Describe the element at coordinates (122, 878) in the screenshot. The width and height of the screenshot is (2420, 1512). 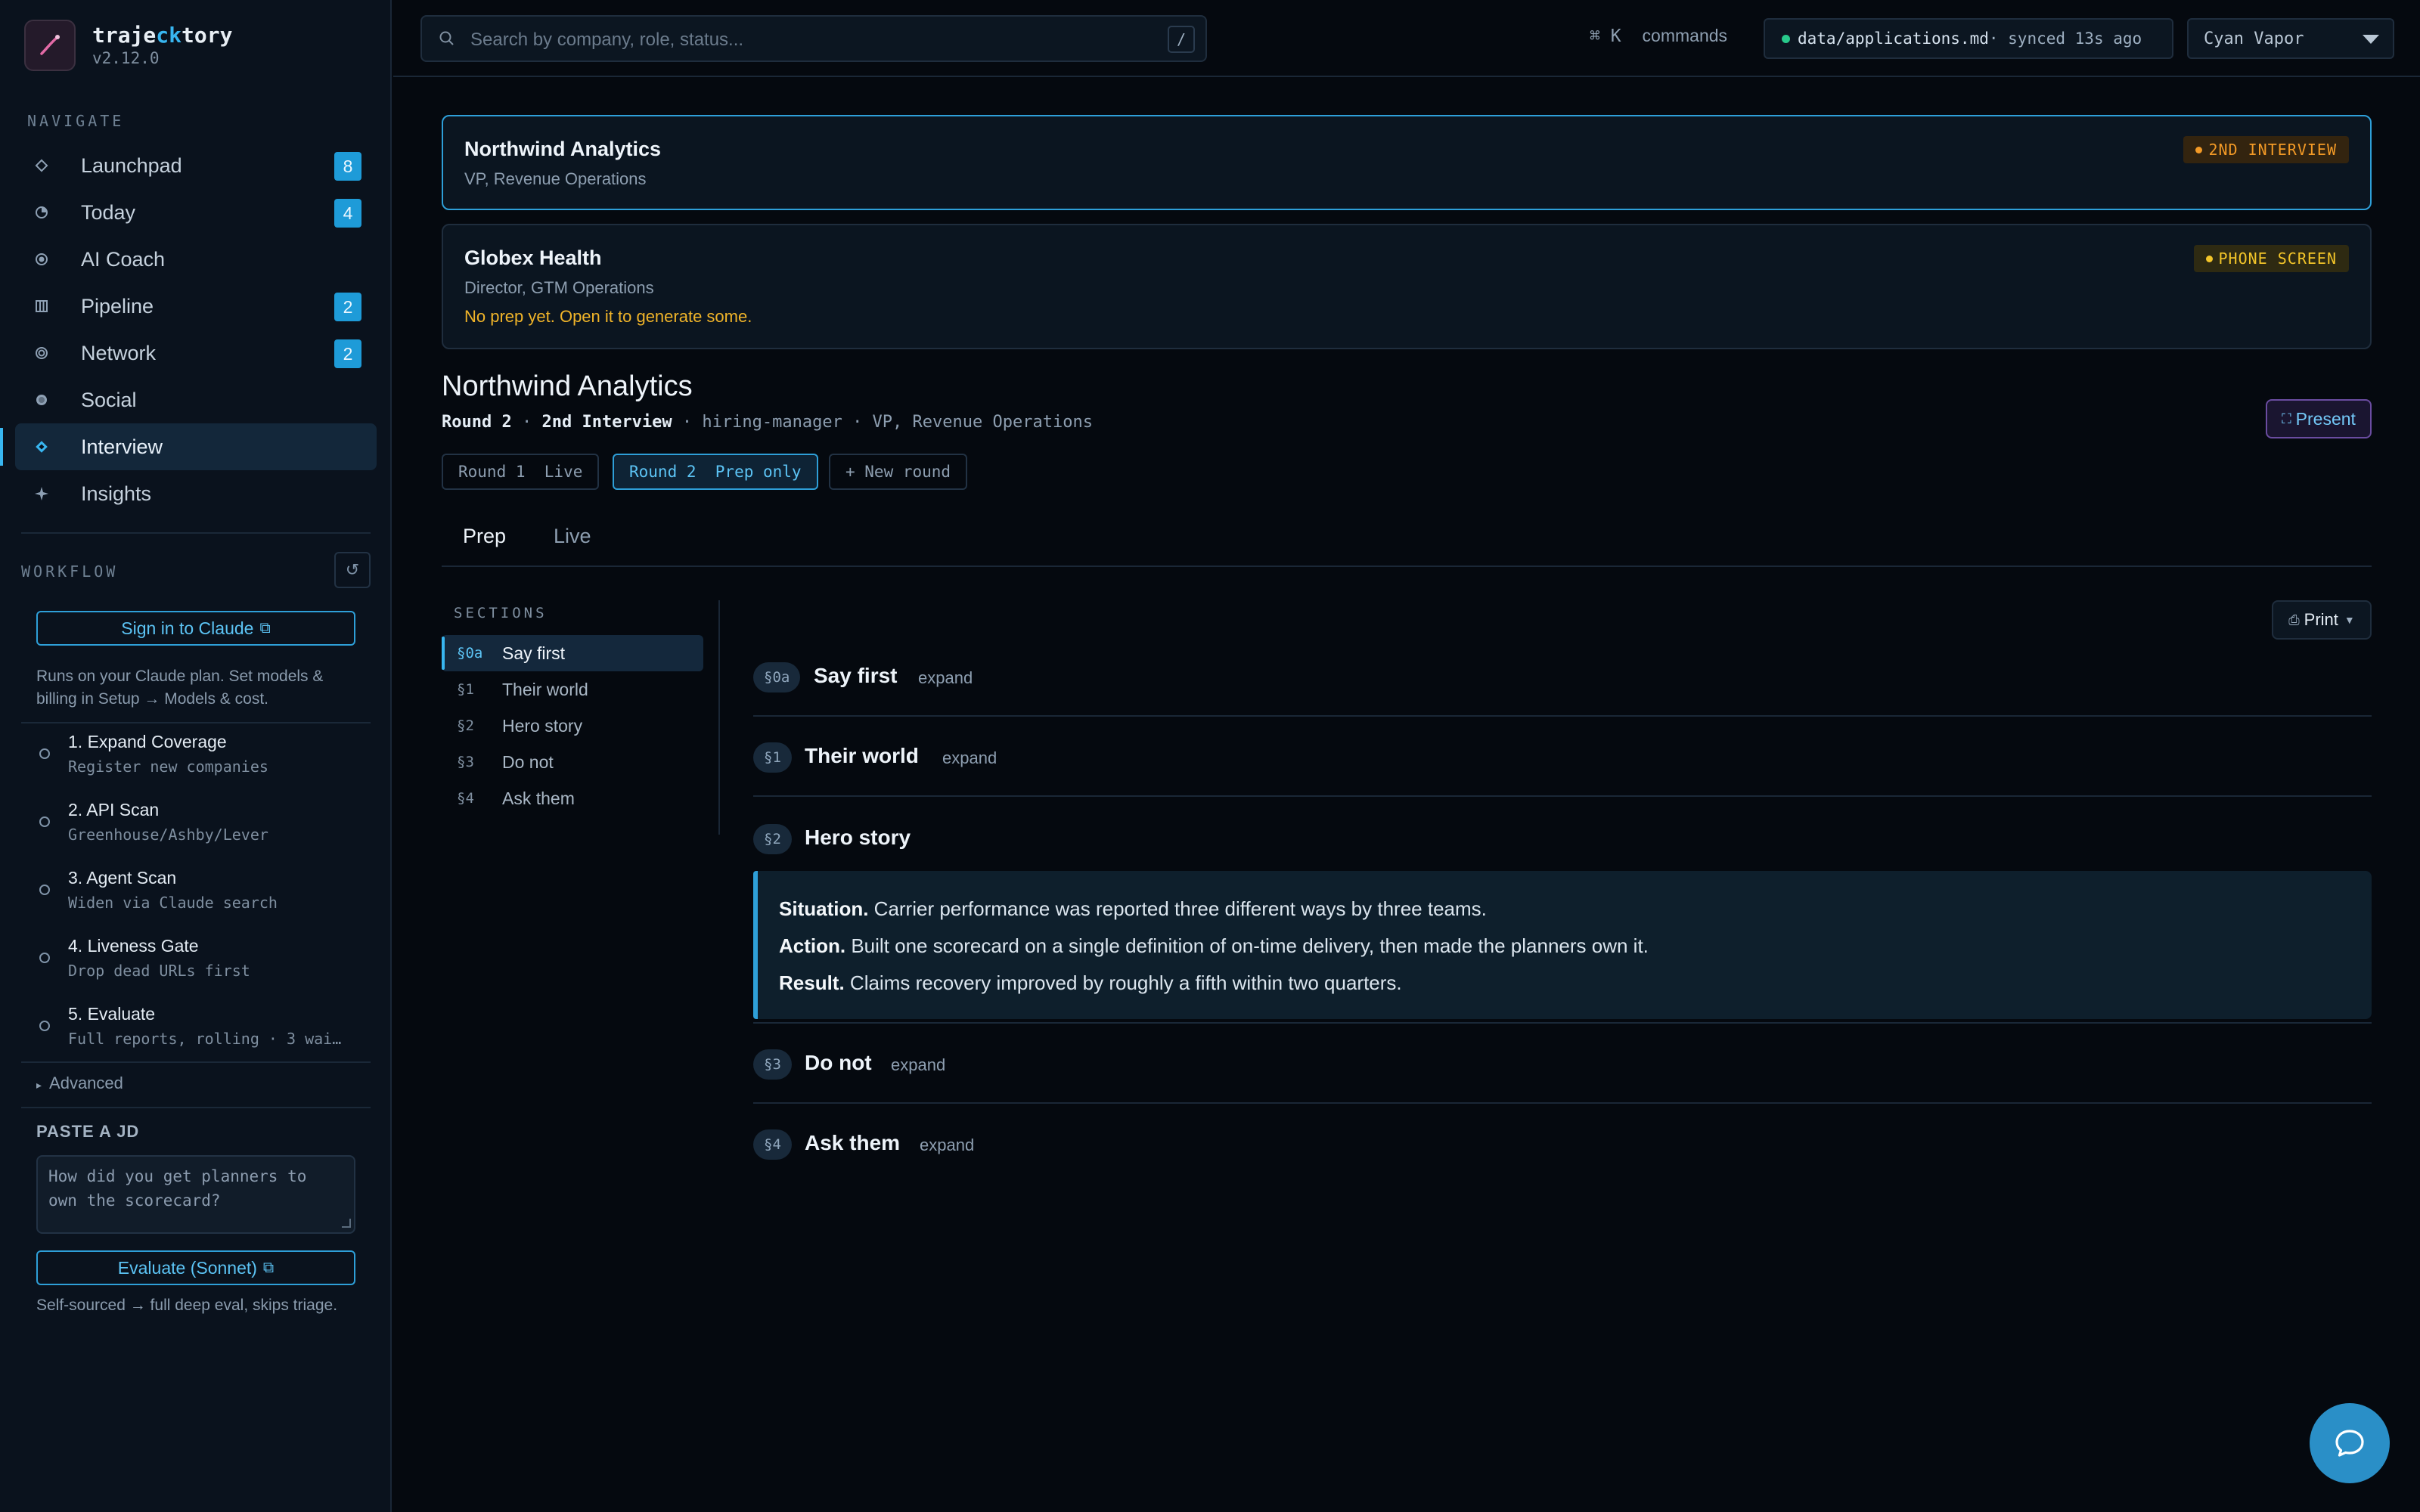
I see `step-title: 3. Agent Scan` at that location.